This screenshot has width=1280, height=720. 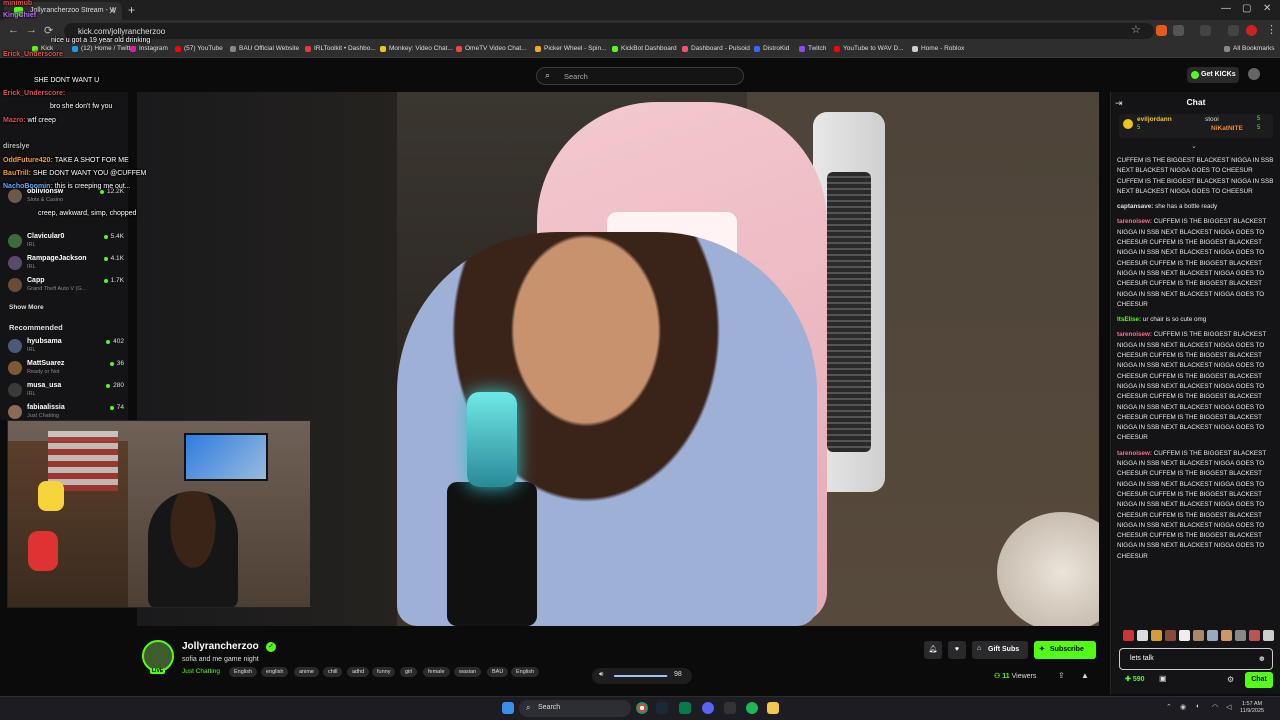 What do you see at coordinates (26, 307) in the screenshot?
I see `show-more-link: Show More` at bounding box center [26, 307].